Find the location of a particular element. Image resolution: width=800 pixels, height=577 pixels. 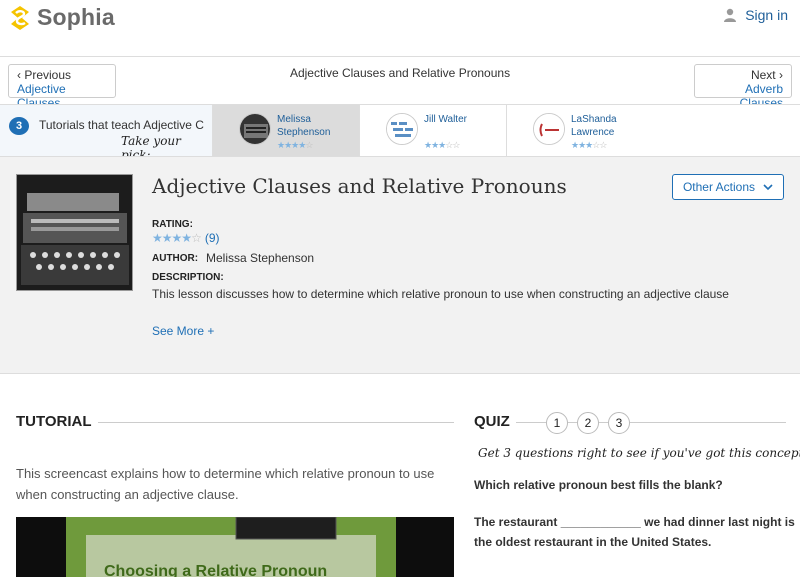

rating-label: RATING: is located at coordinates (172, 224).